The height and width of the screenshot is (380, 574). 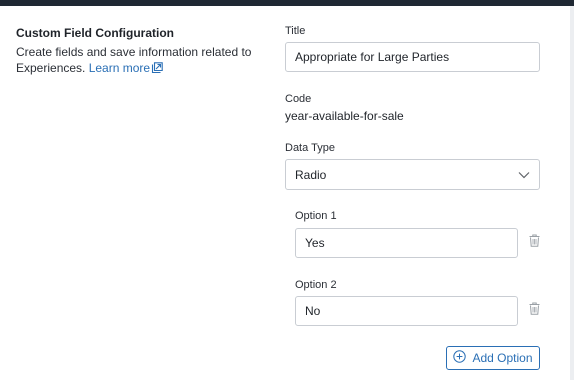 What do you see at coordinates (316, 216) in the screenshot?
I see `option-1-label: Option 1` at bounding box center [316, 216].